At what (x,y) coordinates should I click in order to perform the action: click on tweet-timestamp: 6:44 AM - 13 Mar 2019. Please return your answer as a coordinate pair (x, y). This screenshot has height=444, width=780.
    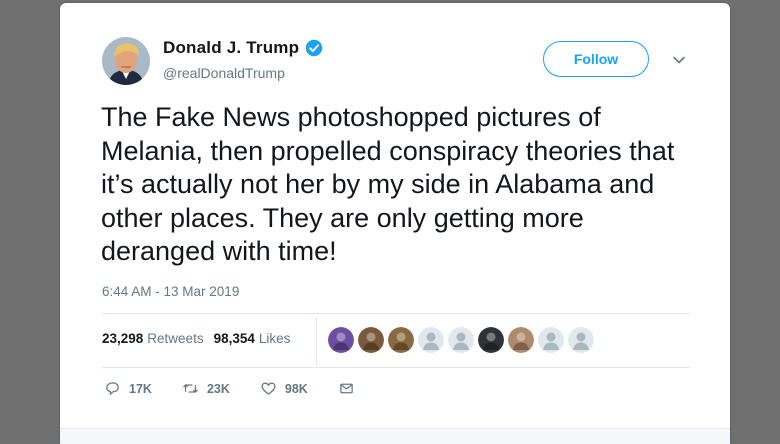
    Looking at the image, I should click on (170, 291).